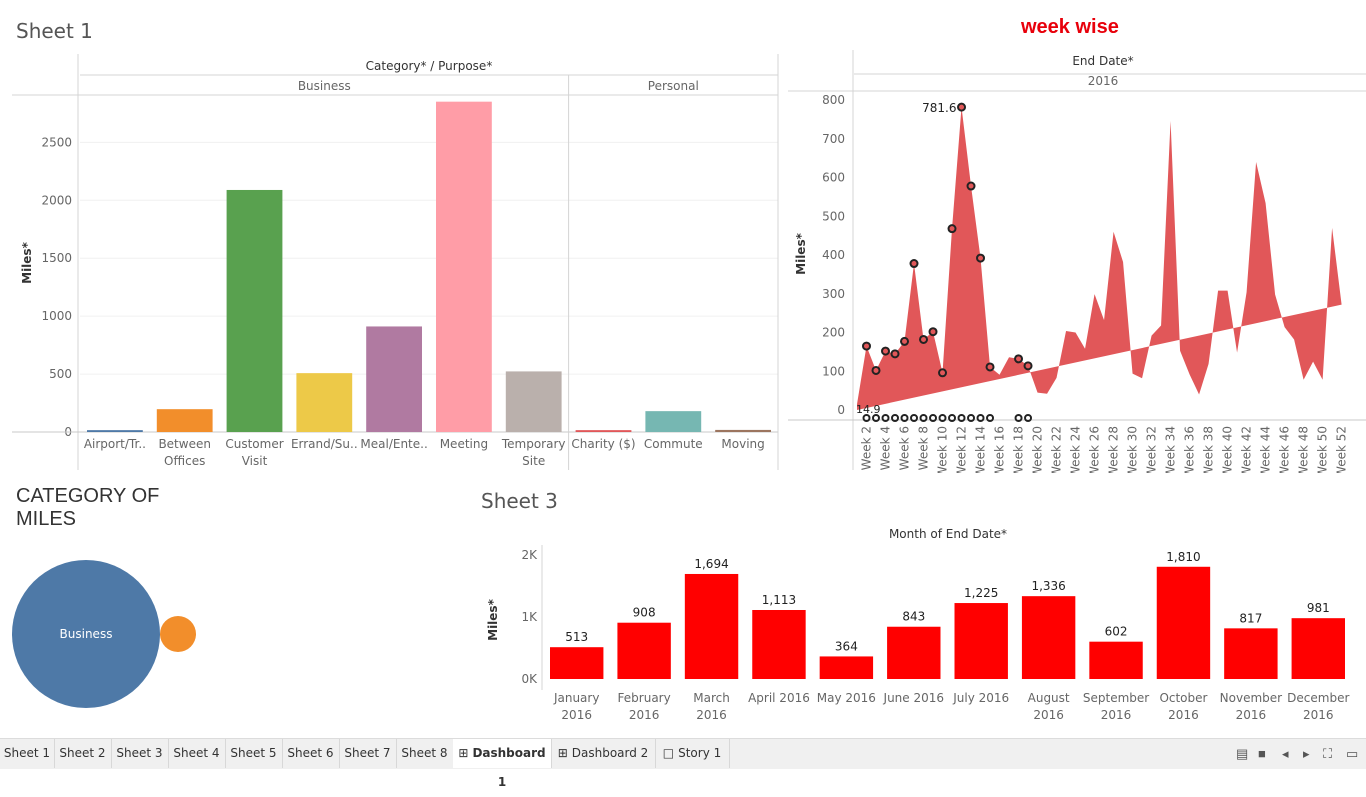  Describe the element at coordinates (980, 698) in the screenshot. I see `x-tick-label: July 2016` at that location.